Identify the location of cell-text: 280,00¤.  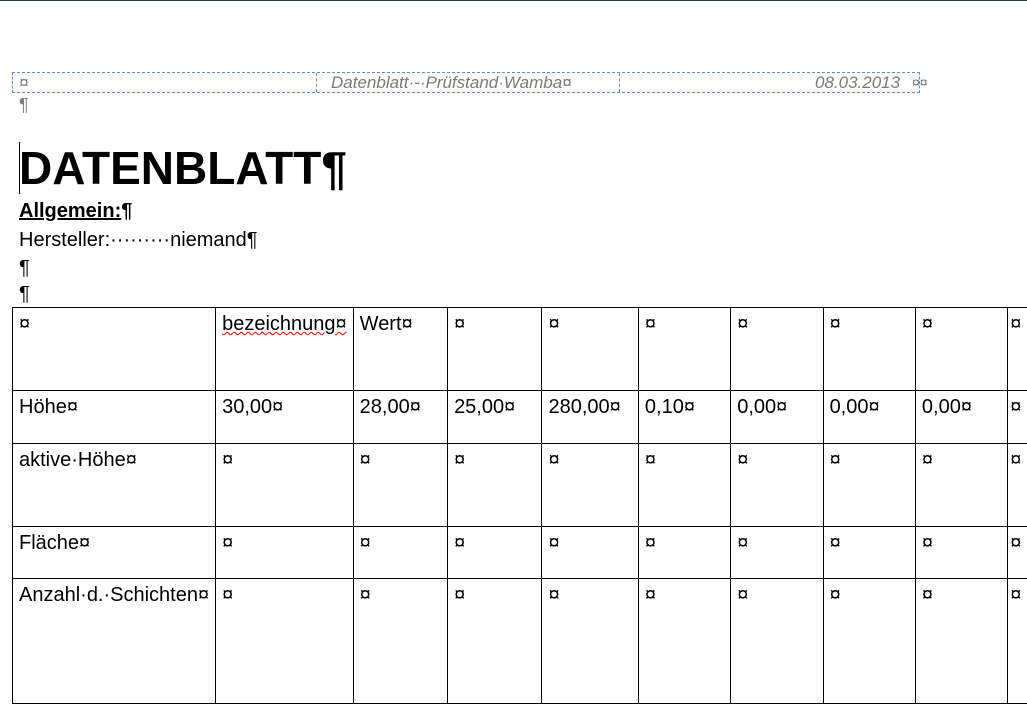
(584, 407).